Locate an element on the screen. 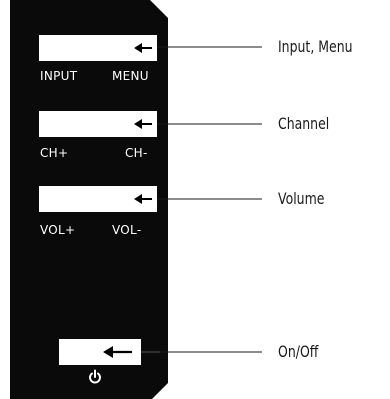 The height and width of the screenshot is (399, 390). power-icon is located at coordinates (95, 376).